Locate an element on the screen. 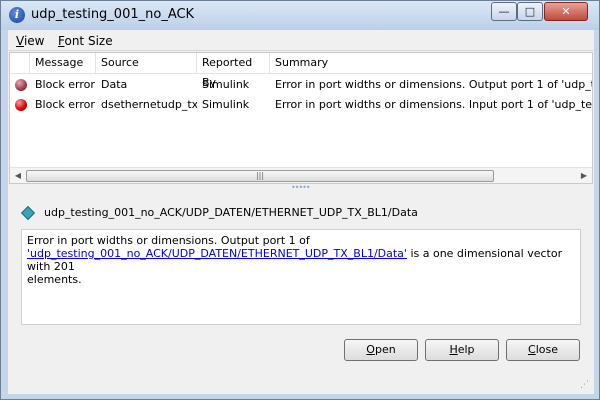  info-icon: i is located at coordinates (17, 15).